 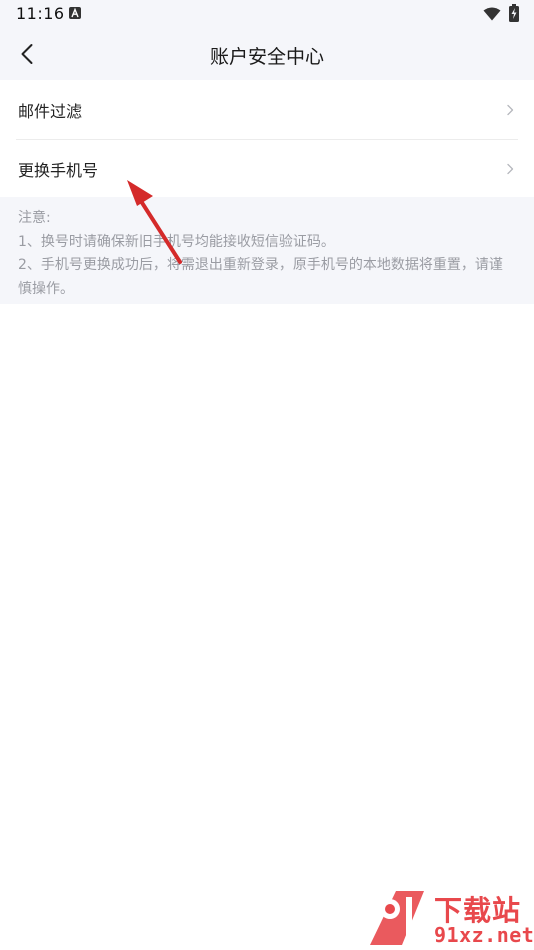 I want to click on navigation-bar: 账户安全中心, so click(x=267, y=54).